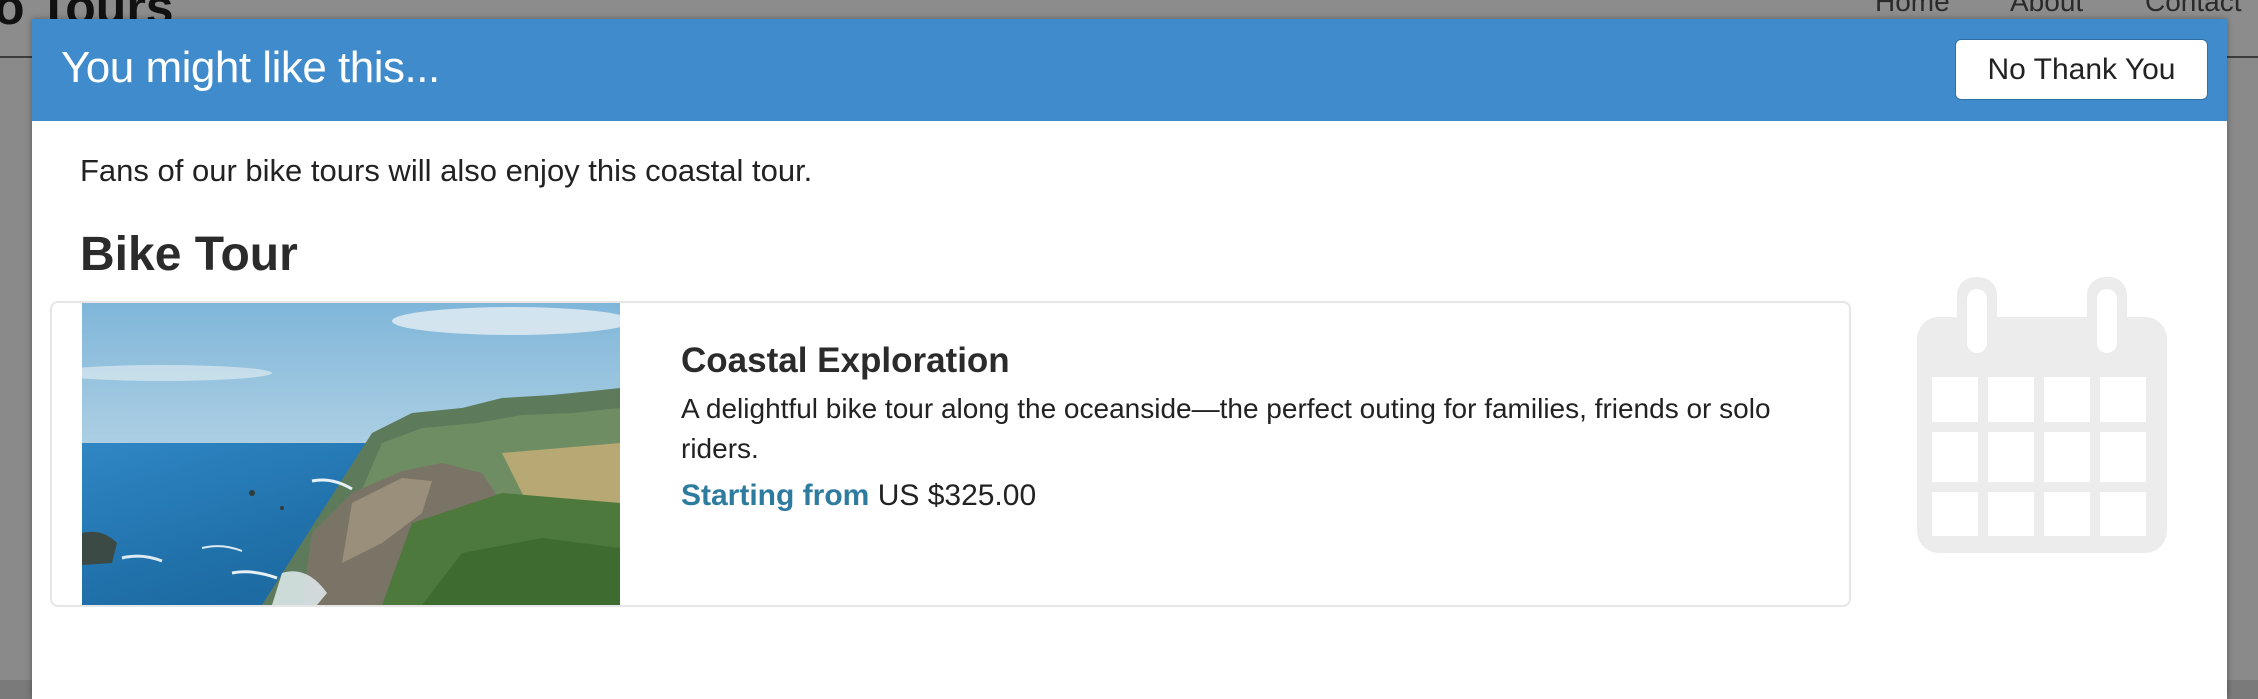  I want to click on nav-home-link: Home, so click(1912, 9).